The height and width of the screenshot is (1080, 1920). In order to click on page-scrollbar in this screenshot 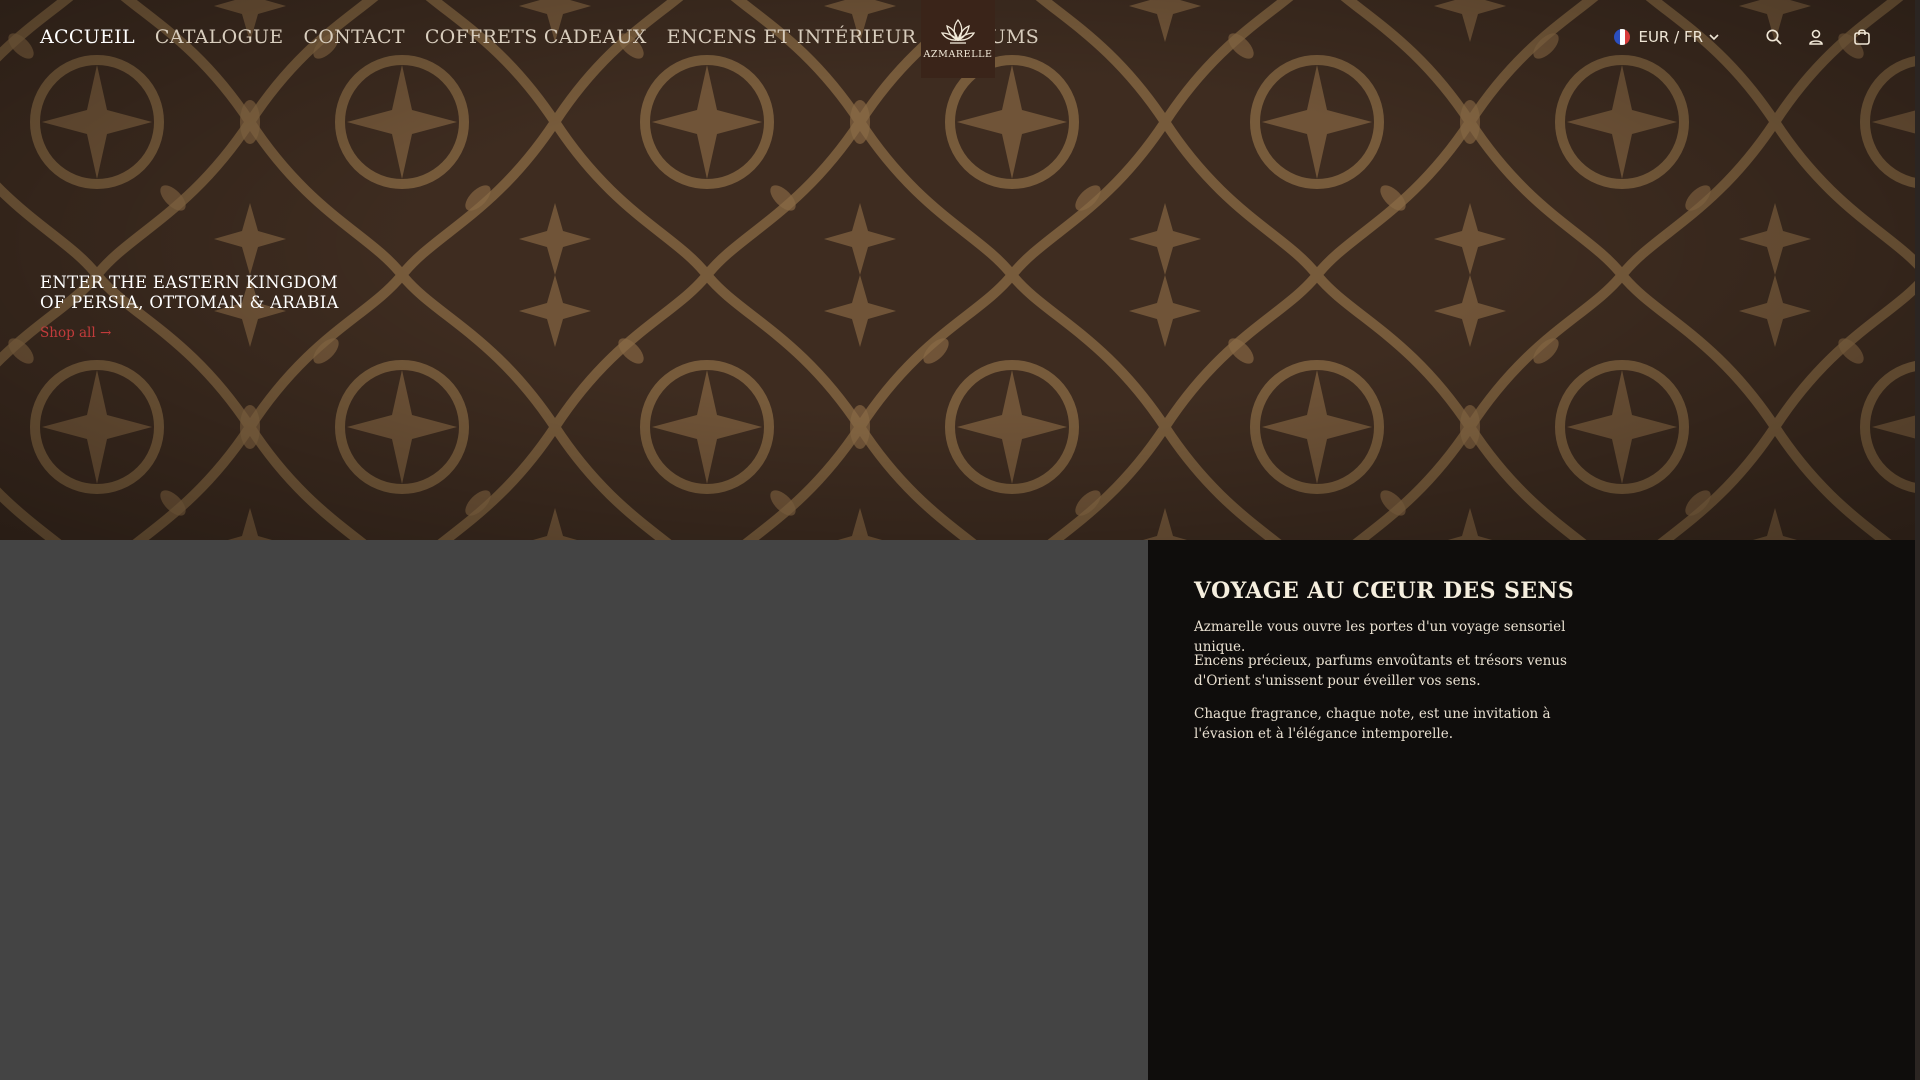, I will do `click(1917, 540)`.